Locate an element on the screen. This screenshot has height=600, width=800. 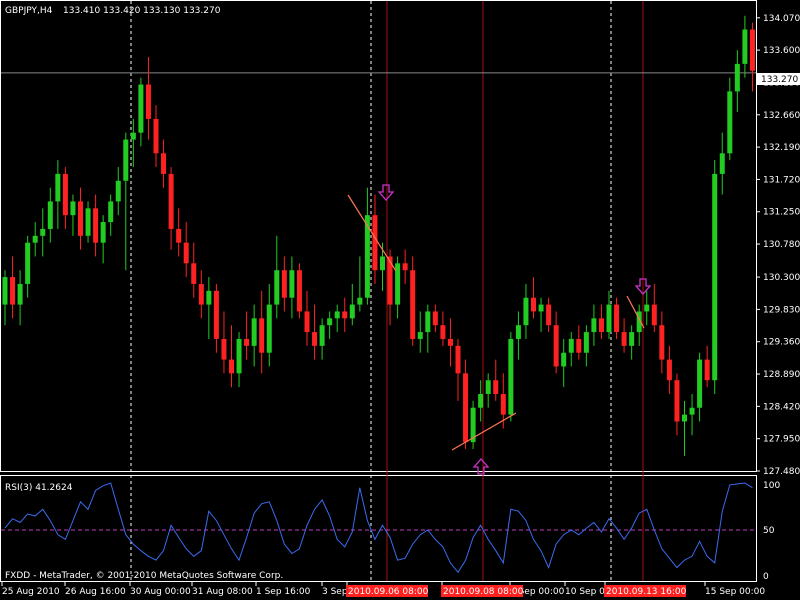
rsi-line is located at coordinates (378, 528).